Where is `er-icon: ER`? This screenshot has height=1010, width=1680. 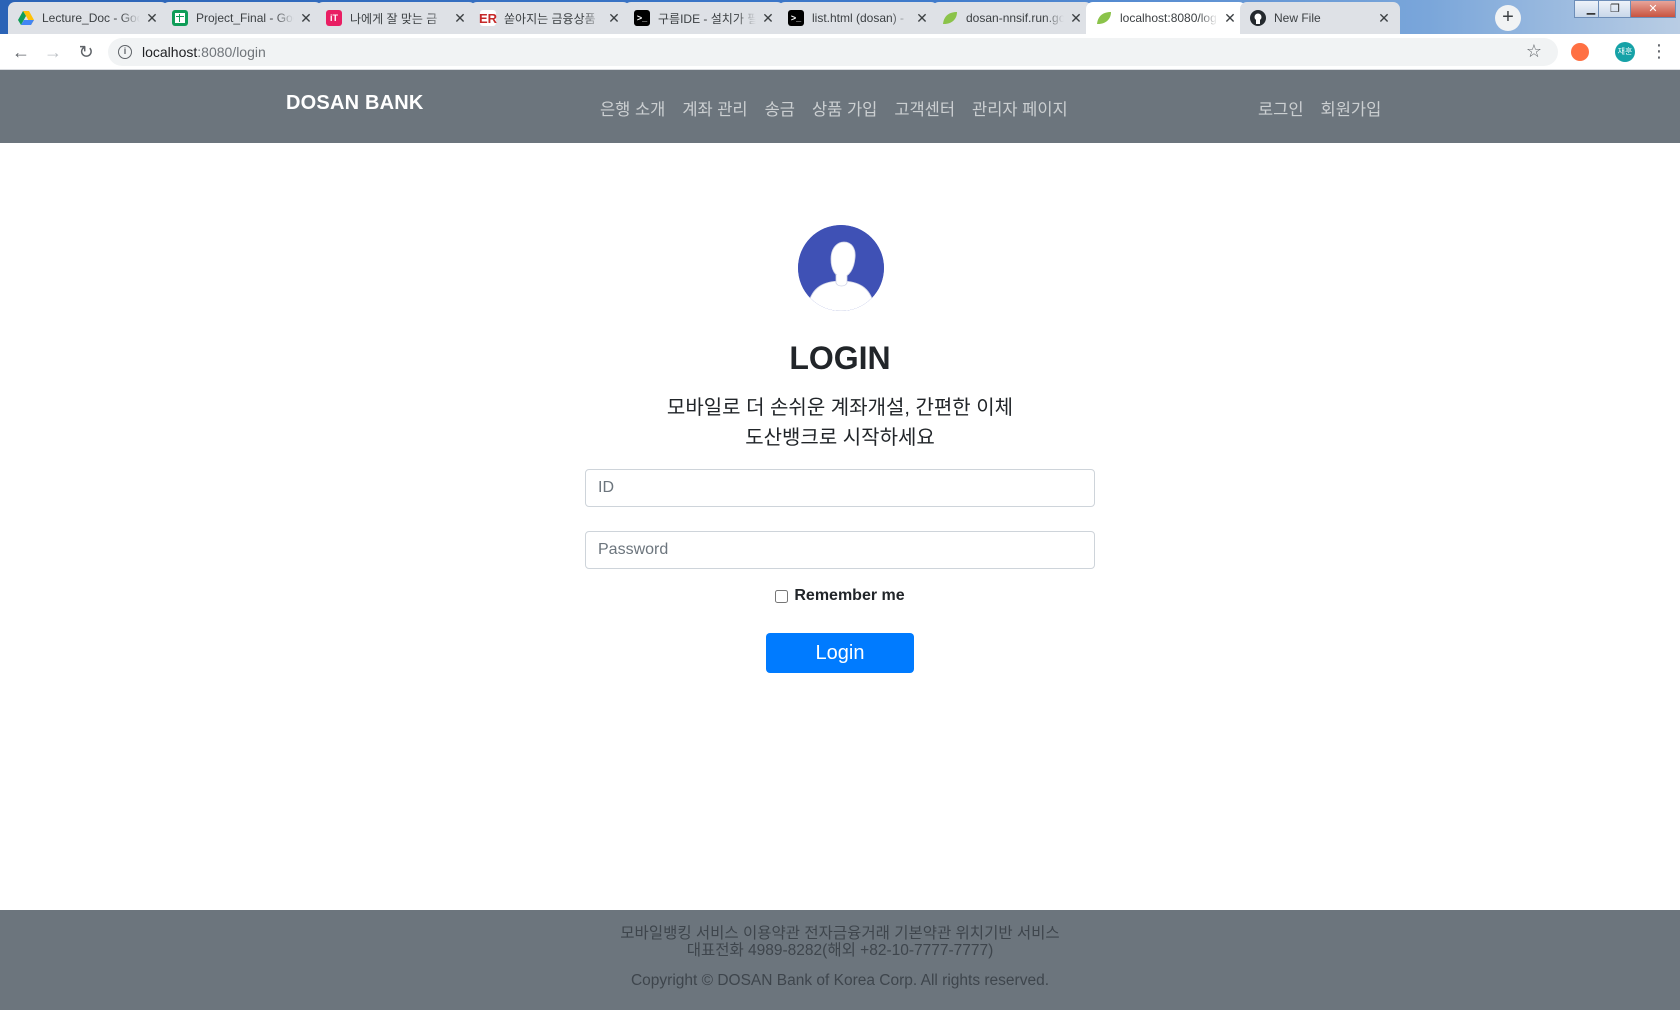 er-icon: ER is located at coordinates (488, 18).